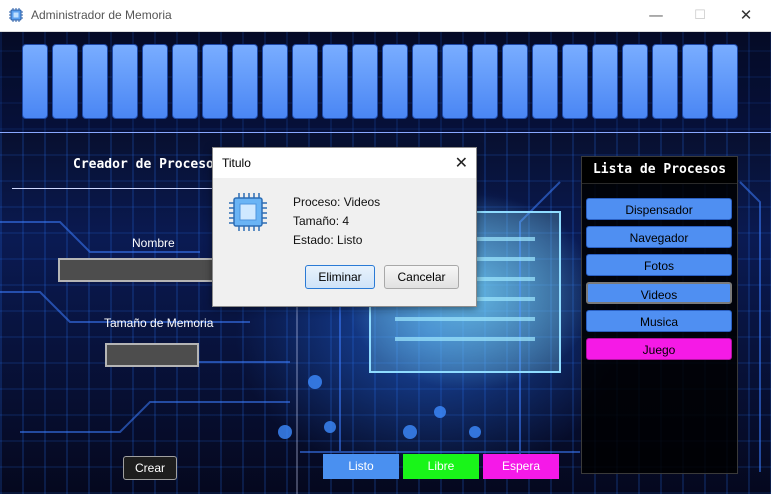 This screenshot has width=771, height=494. I want to click on divider, so click(114, 188).